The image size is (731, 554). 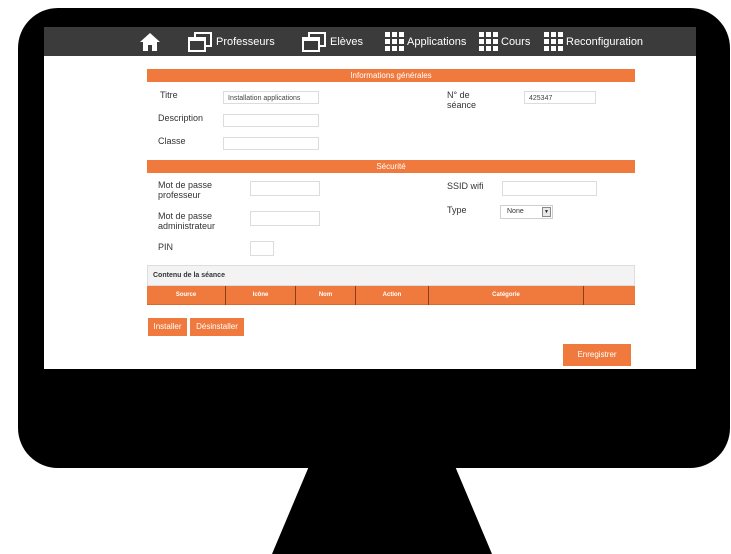 I want to click on seance-label: N° de séance, so click(x=461, y=100).